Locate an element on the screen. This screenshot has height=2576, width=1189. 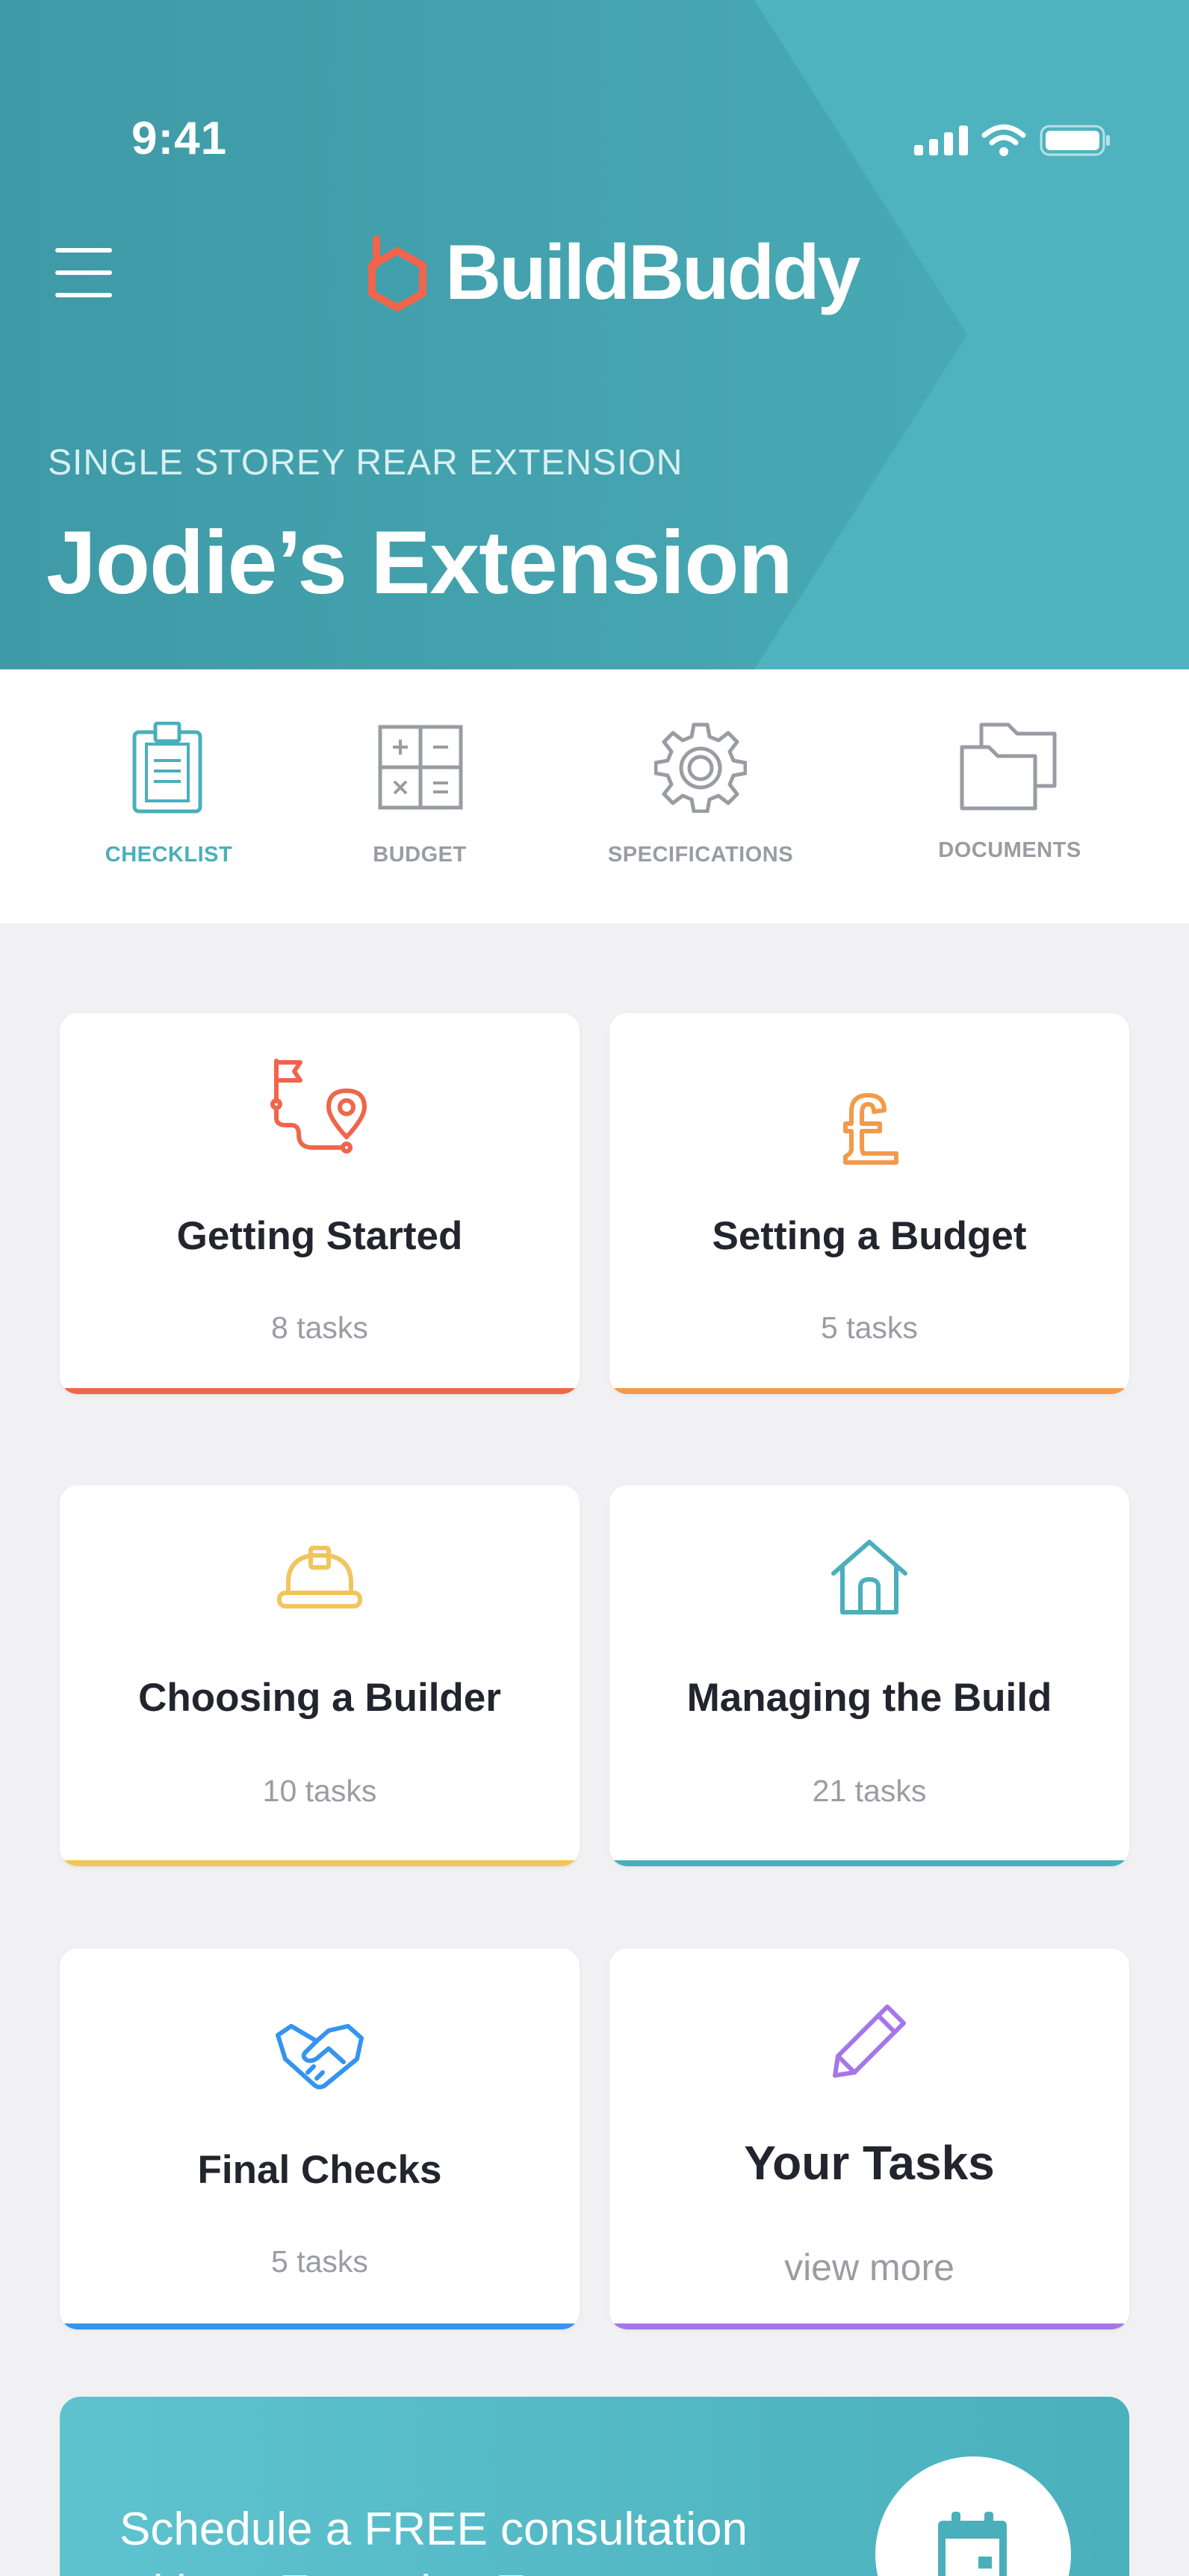
card-title: Managing the Build is located at coordinates (869, 1698).